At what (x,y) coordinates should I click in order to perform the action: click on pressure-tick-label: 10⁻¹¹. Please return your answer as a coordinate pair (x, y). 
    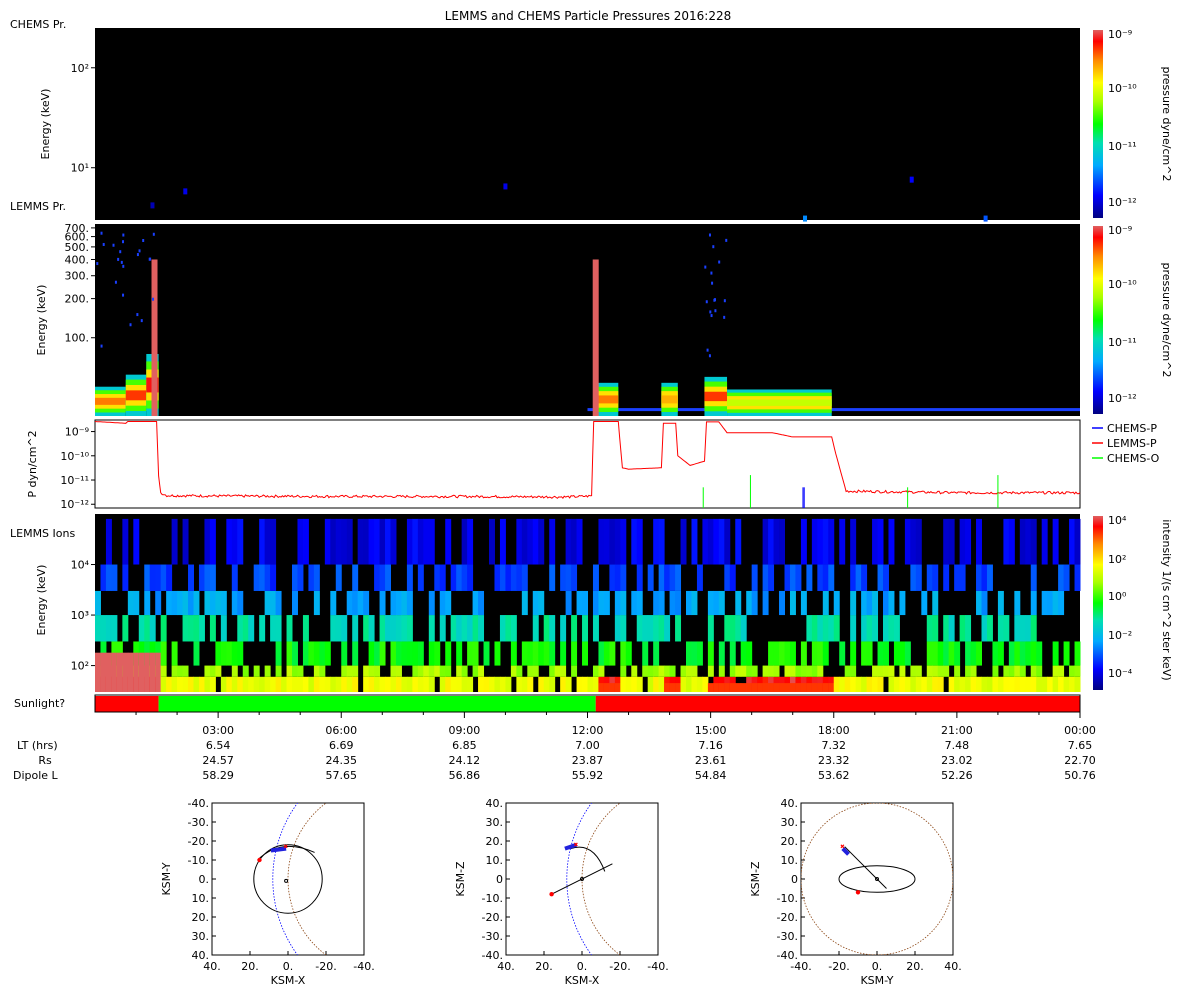
    Looking at the image, I should click on (74, 480).